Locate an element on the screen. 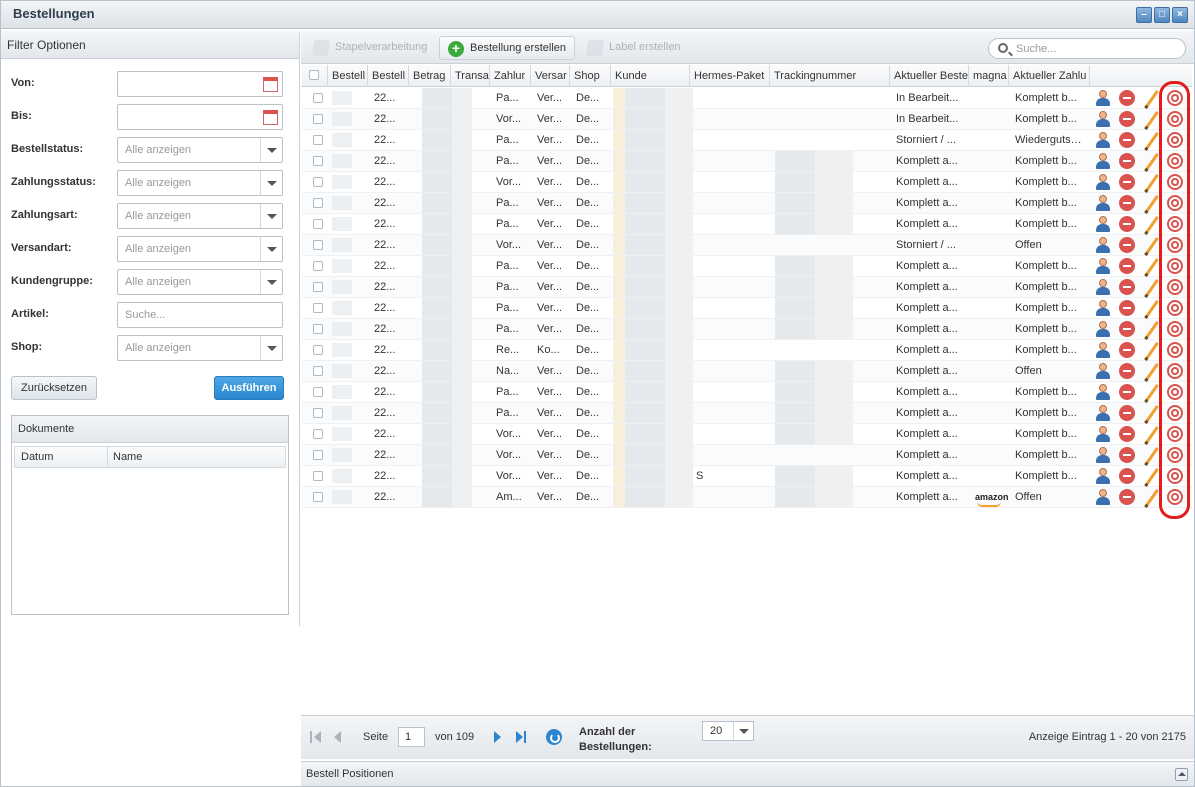 This screenshot has width=1195, height=787. create-order-button: + Bestellung erstellen is located at coordinates (507, 48).